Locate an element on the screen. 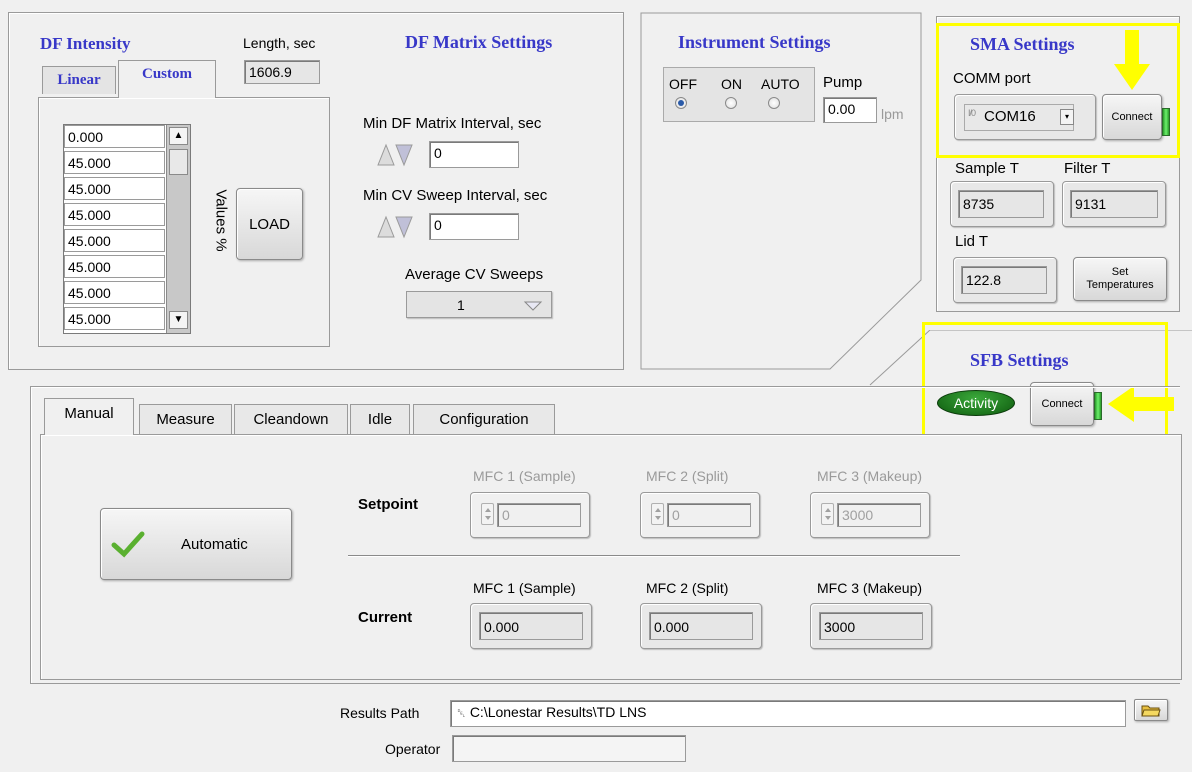  lid-t-label: Lid T is located at coordinates (972, 241).